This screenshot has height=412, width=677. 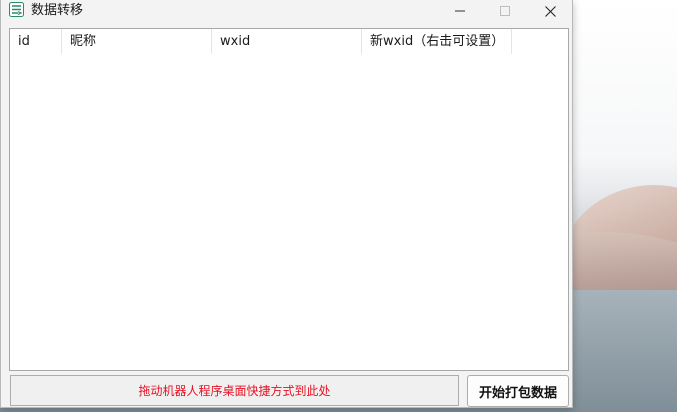 I want to click on minimize-icon, so click(x=460, y=11).